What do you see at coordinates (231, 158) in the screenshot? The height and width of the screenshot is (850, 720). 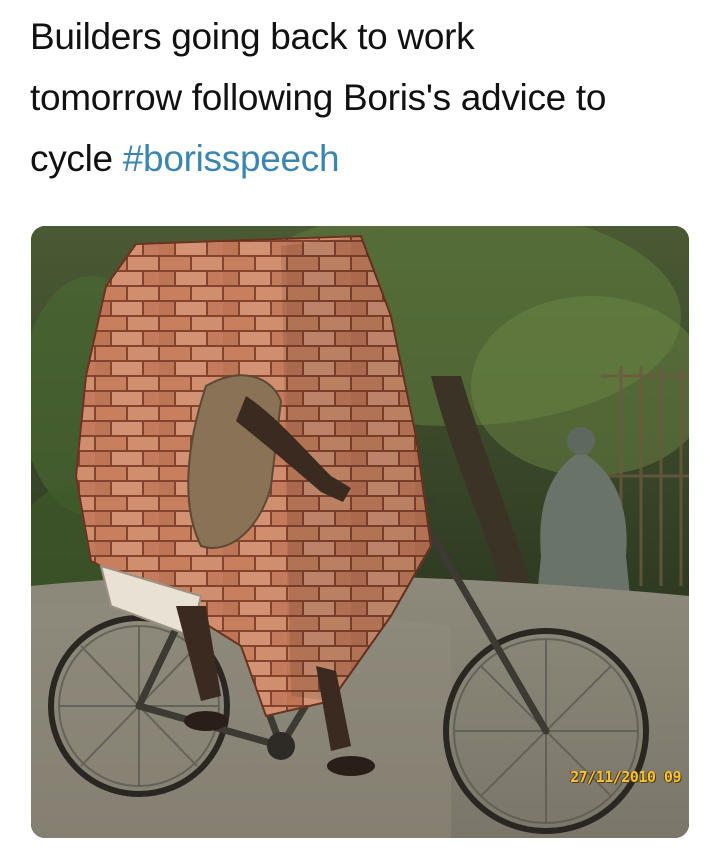 I see `hashtag-link: #borisspeech` at bounding box center [231, 158].